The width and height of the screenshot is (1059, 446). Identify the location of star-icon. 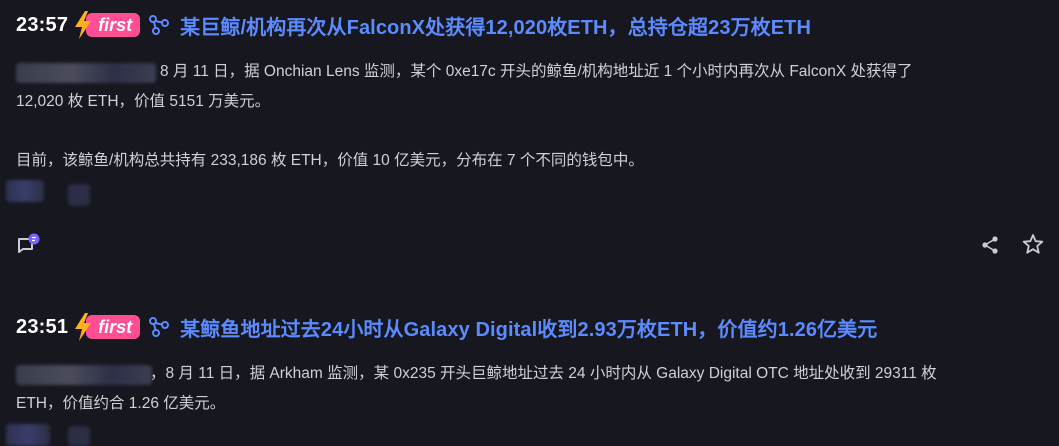
(1033, 244).